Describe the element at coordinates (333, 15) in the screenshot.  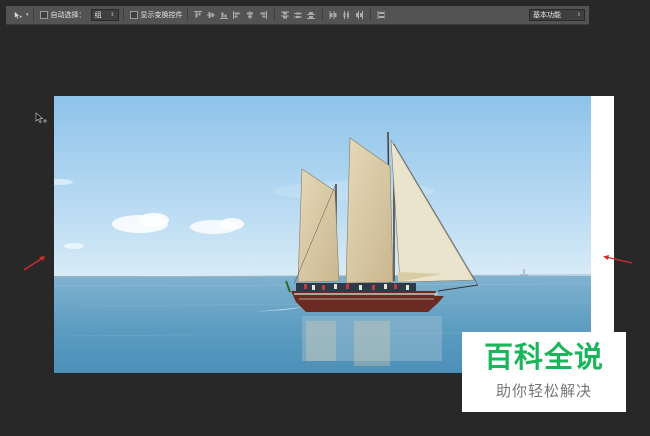
I see `distribute-left-icon` at that location.